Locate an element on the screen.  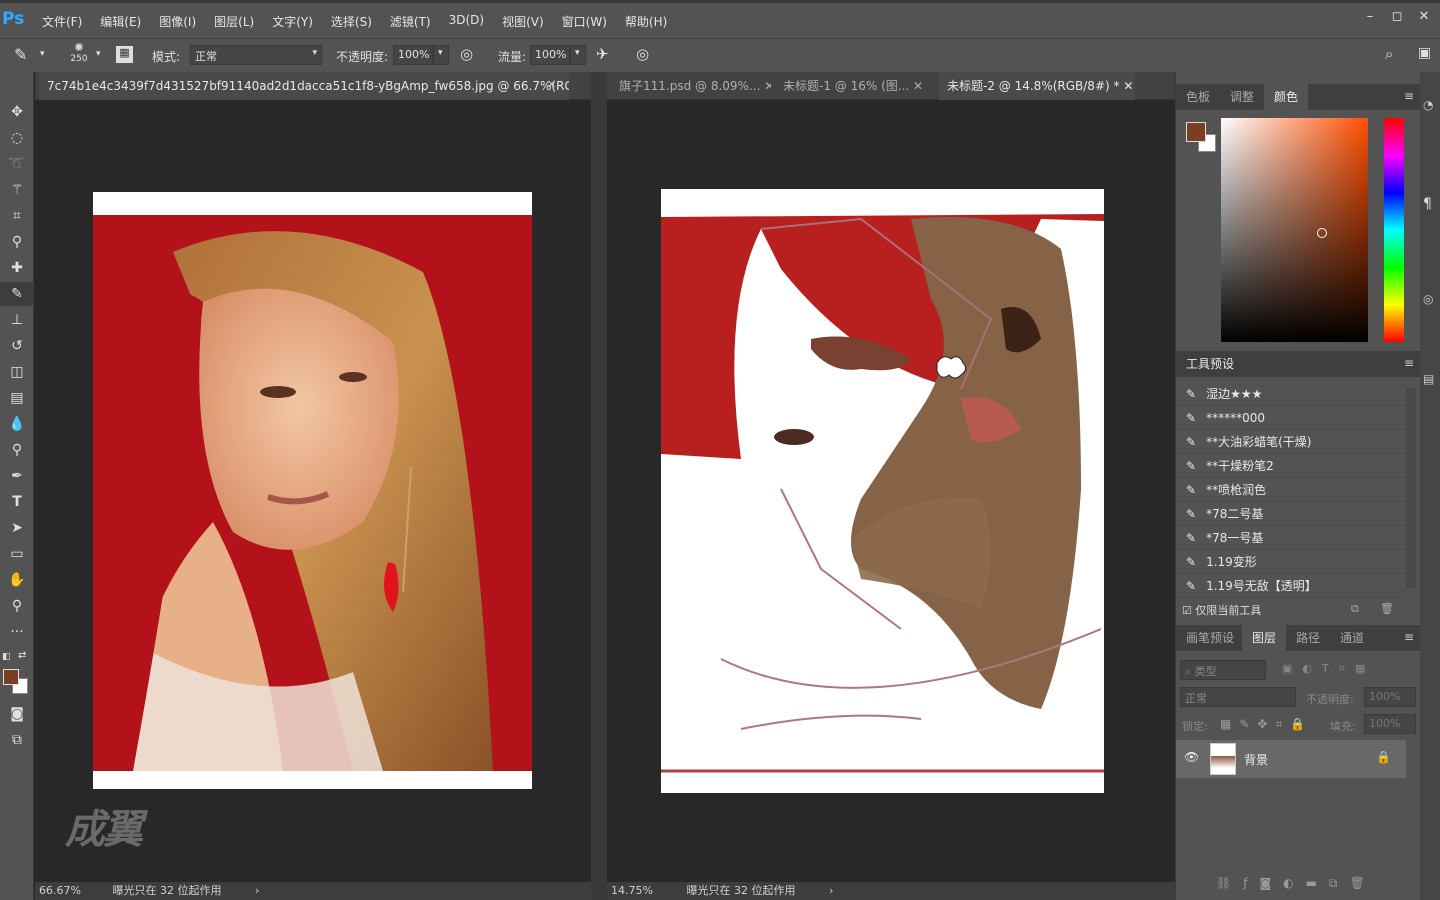
layer-opacity-input: 100% is located at coordinates (1390, 697).